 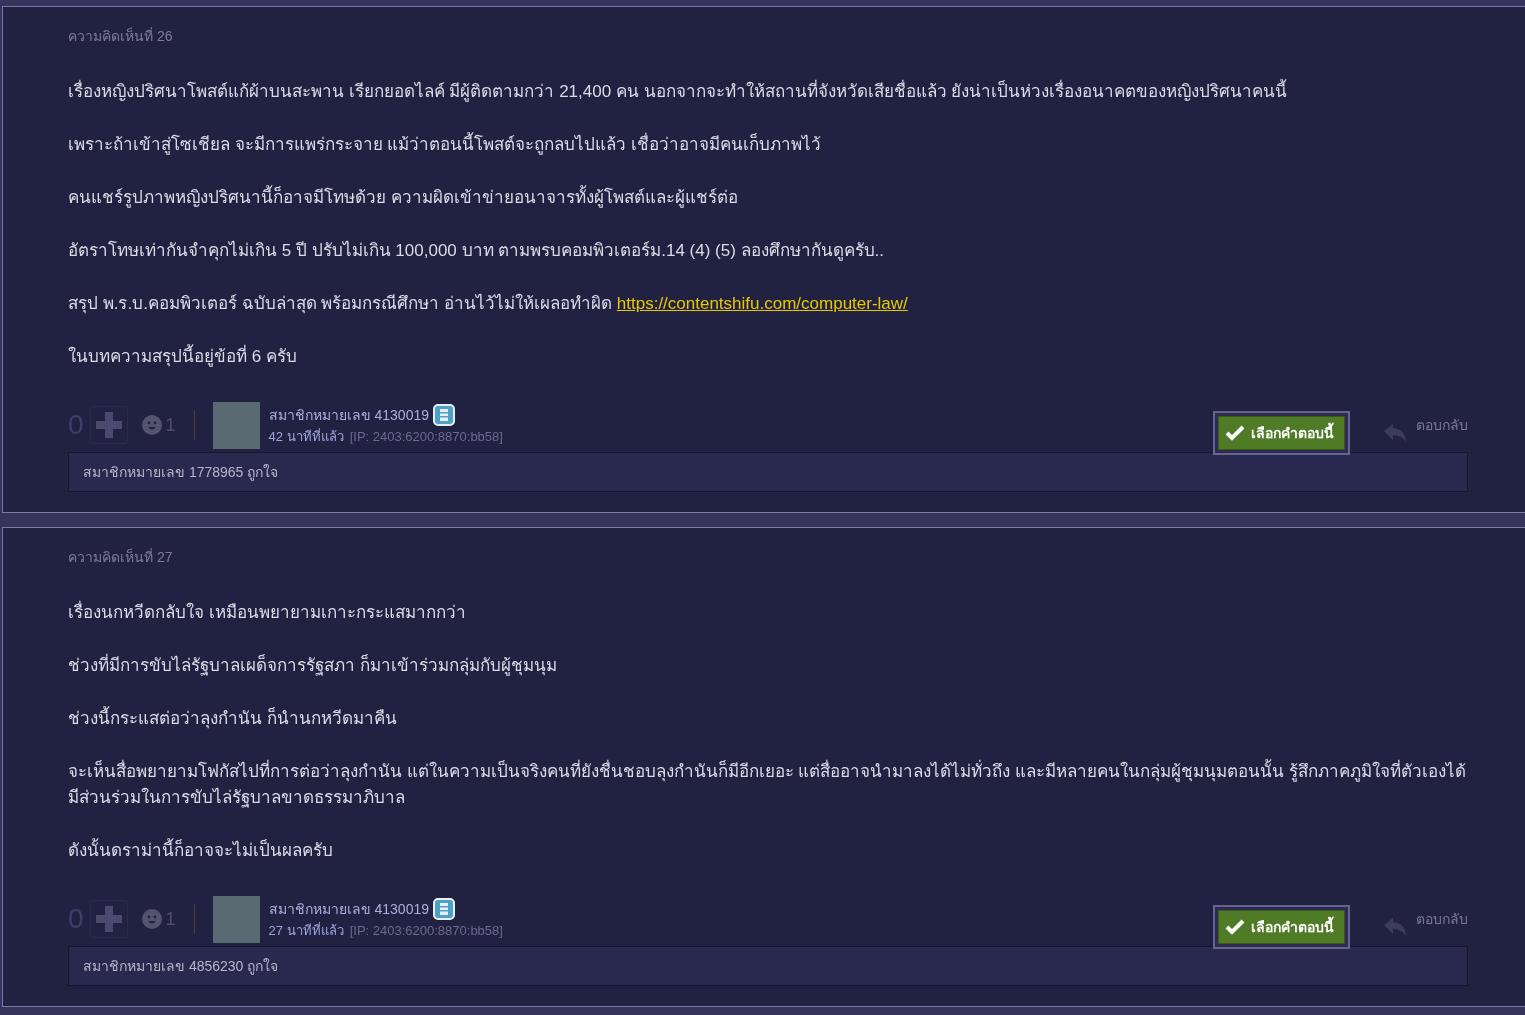 I want to click on comment-paragraph: เรื่องหญิงปริศนาโพสต์แก้ผ้าบนสะพาน เรียกยอดไลค์ มีผู้ติดตามกว่า 21,400 คน นอกจากจะทำให้สถานที่จังหวัดเสียชื่อแล้ว ยังน่าเป็นห่วงเรื่องอนาคตของหญิงปริศนาคนนี้, so click(x=768, y=92).